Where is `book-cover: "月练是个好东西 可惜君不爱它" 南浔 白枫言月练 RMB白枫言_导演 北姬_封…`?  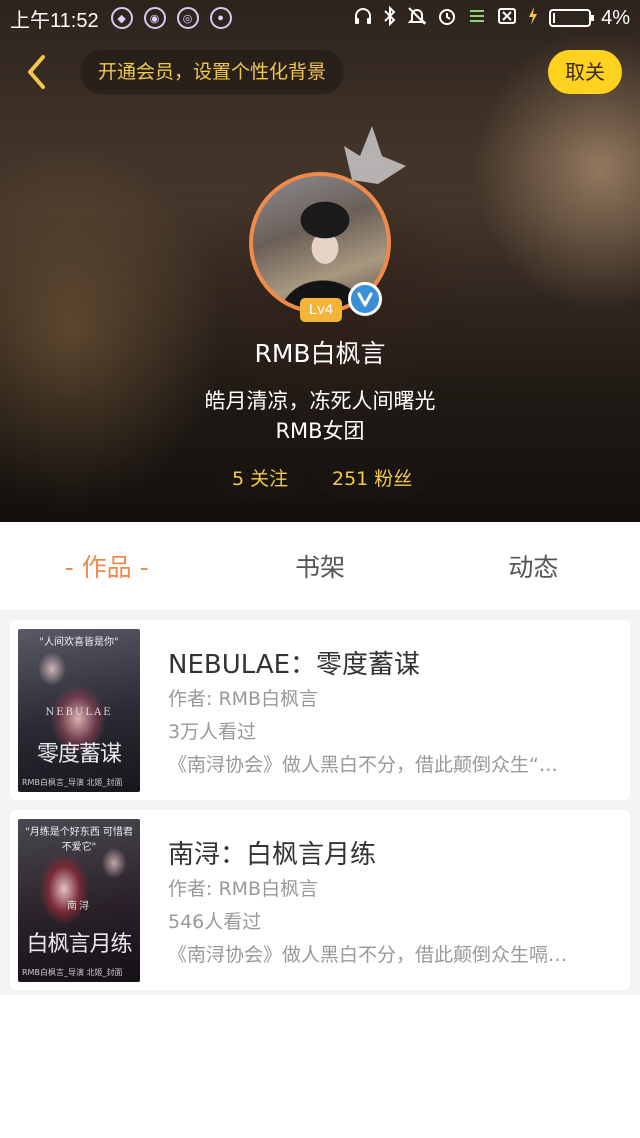
book-cover: "月练是个好东西 可惜君不爱它" 南浔 白枫言月练 RMB白枫言_导演 北姬_封… is located at coordinates (79, 900).